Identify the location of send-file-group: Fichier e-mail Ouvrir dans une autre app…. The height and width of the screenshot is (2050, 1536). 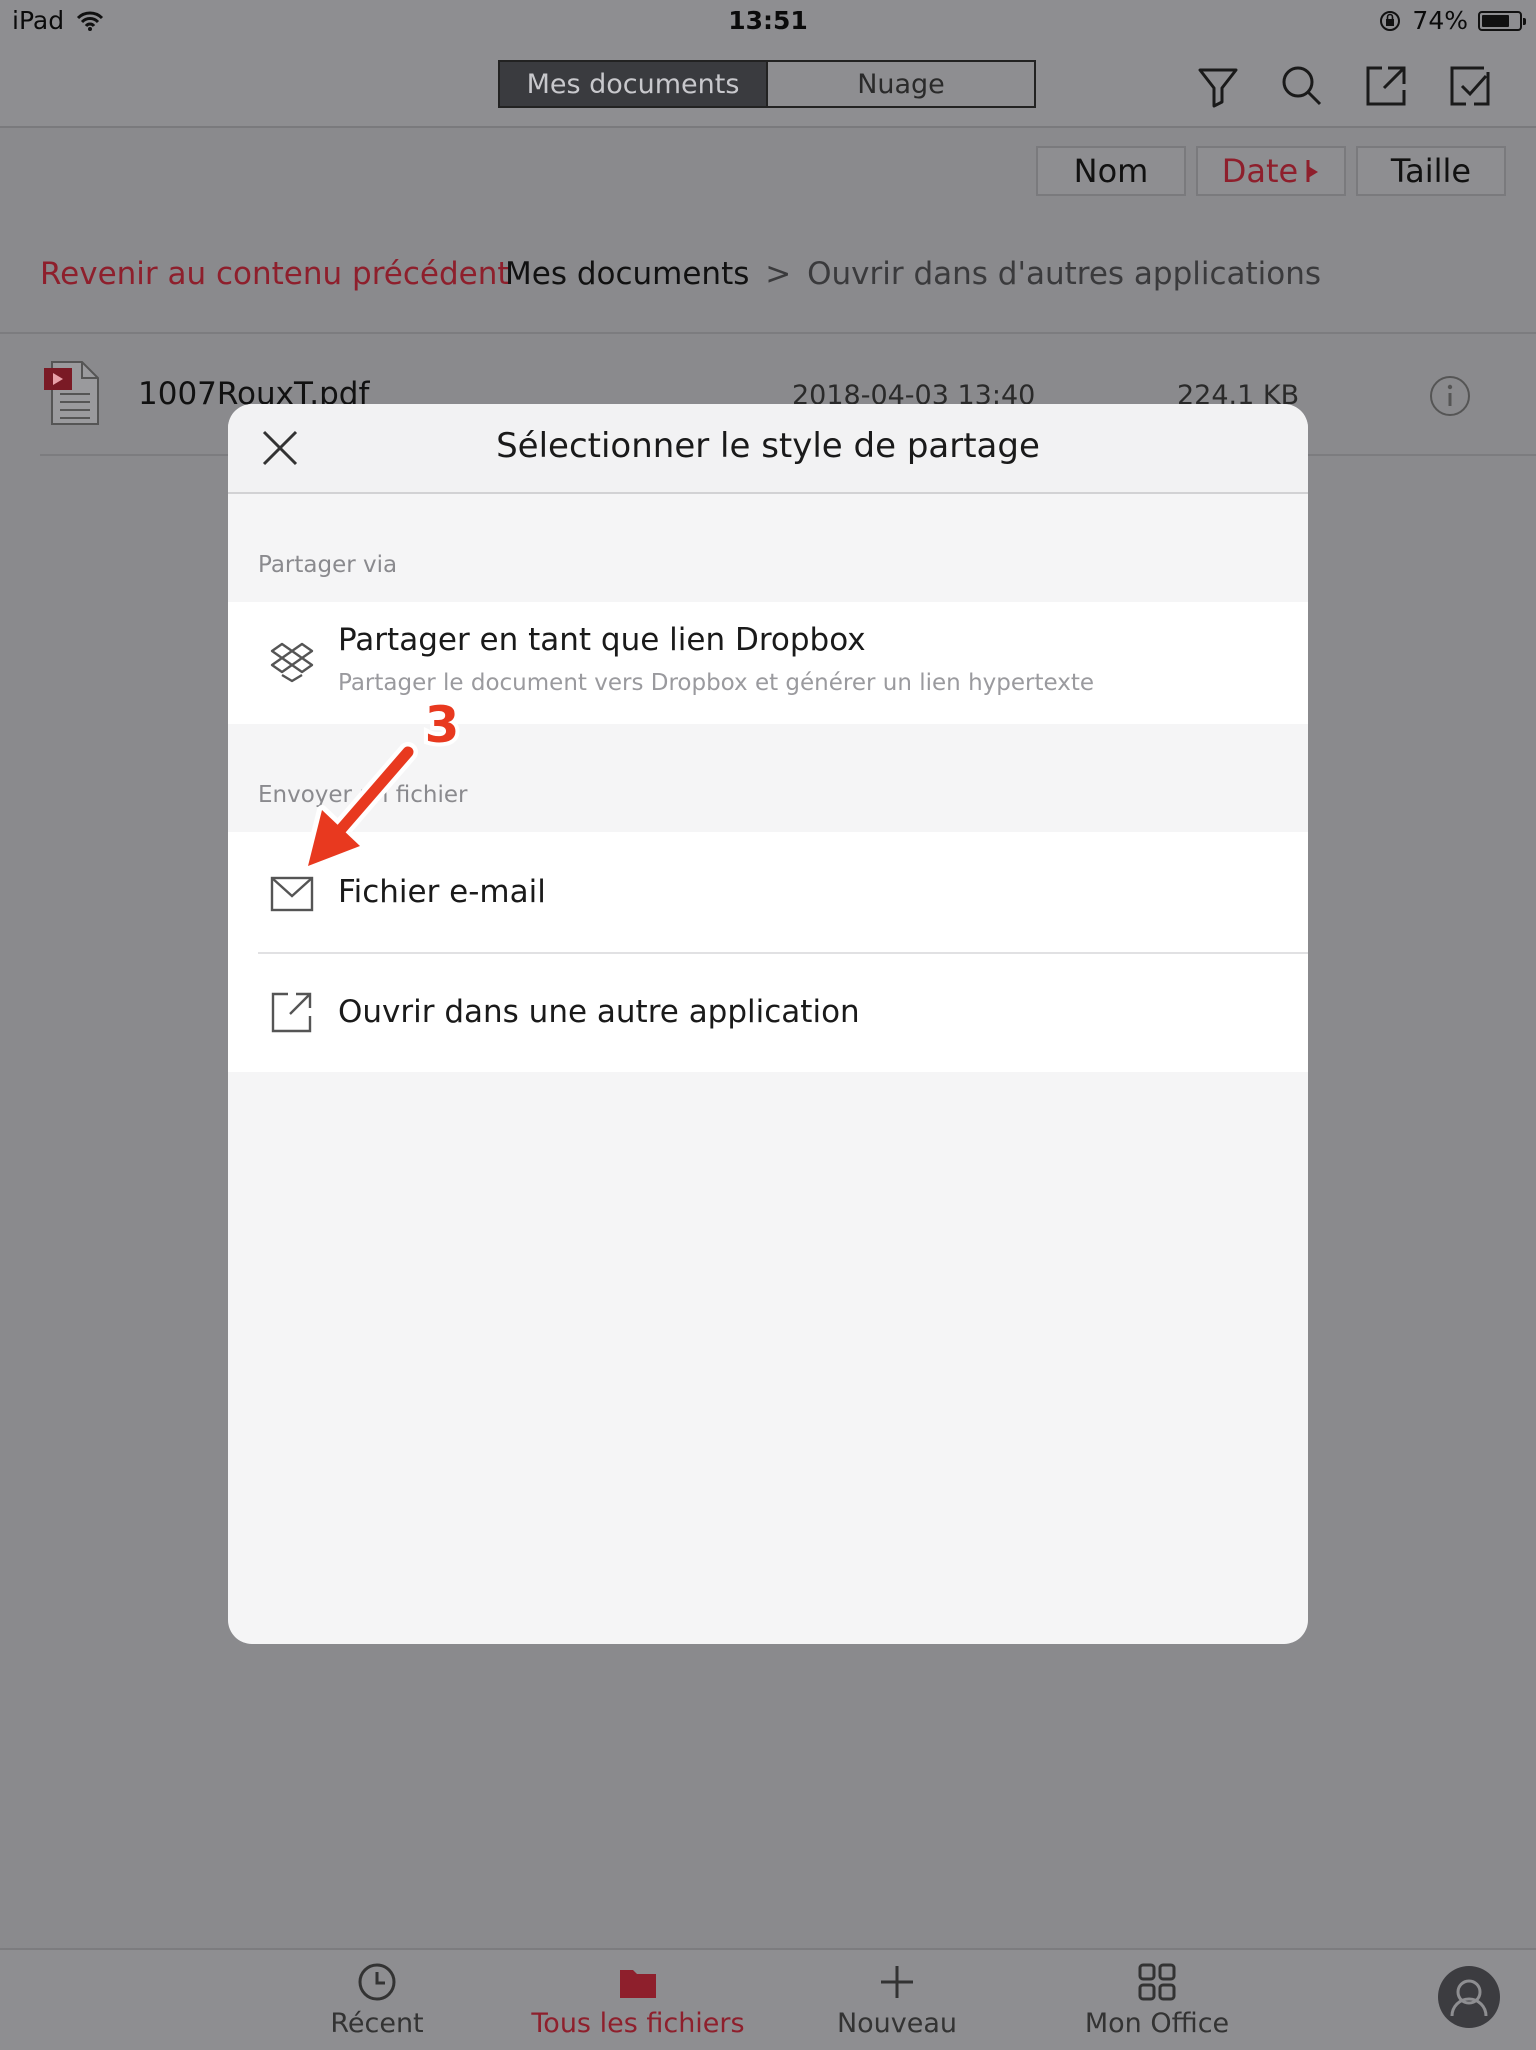
(768, 952).